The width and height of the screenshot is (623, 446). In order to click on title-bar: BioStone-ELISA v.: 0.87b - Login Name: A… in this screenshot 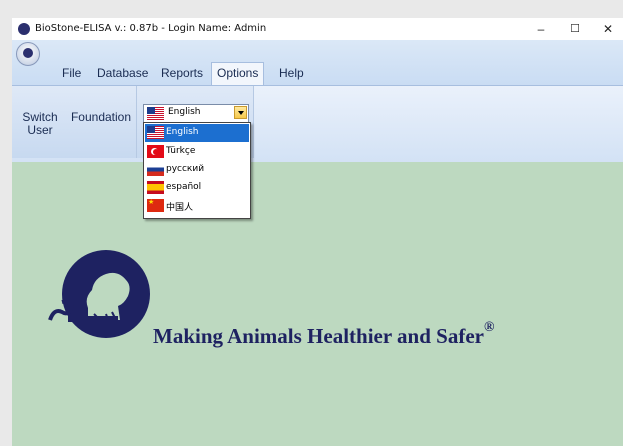, I will do `click(317, 29)`.